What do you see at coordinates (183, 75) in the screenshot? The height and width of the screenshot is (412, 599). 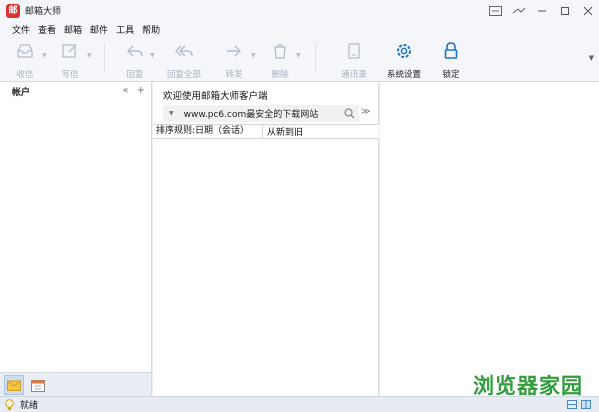 I see `reply-all-label: 回复全部` at bounding box center [183, 75].